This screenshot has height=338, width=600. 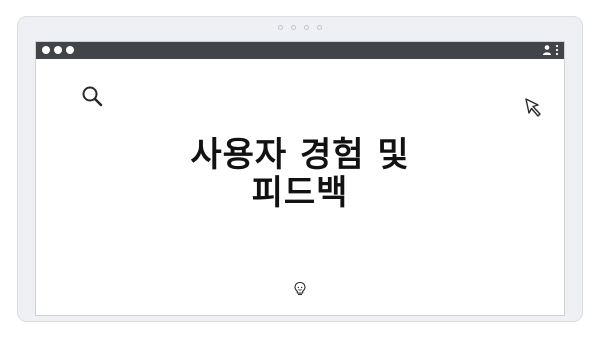 I want to click on titlebar-actions, so click(x=550, y=50).